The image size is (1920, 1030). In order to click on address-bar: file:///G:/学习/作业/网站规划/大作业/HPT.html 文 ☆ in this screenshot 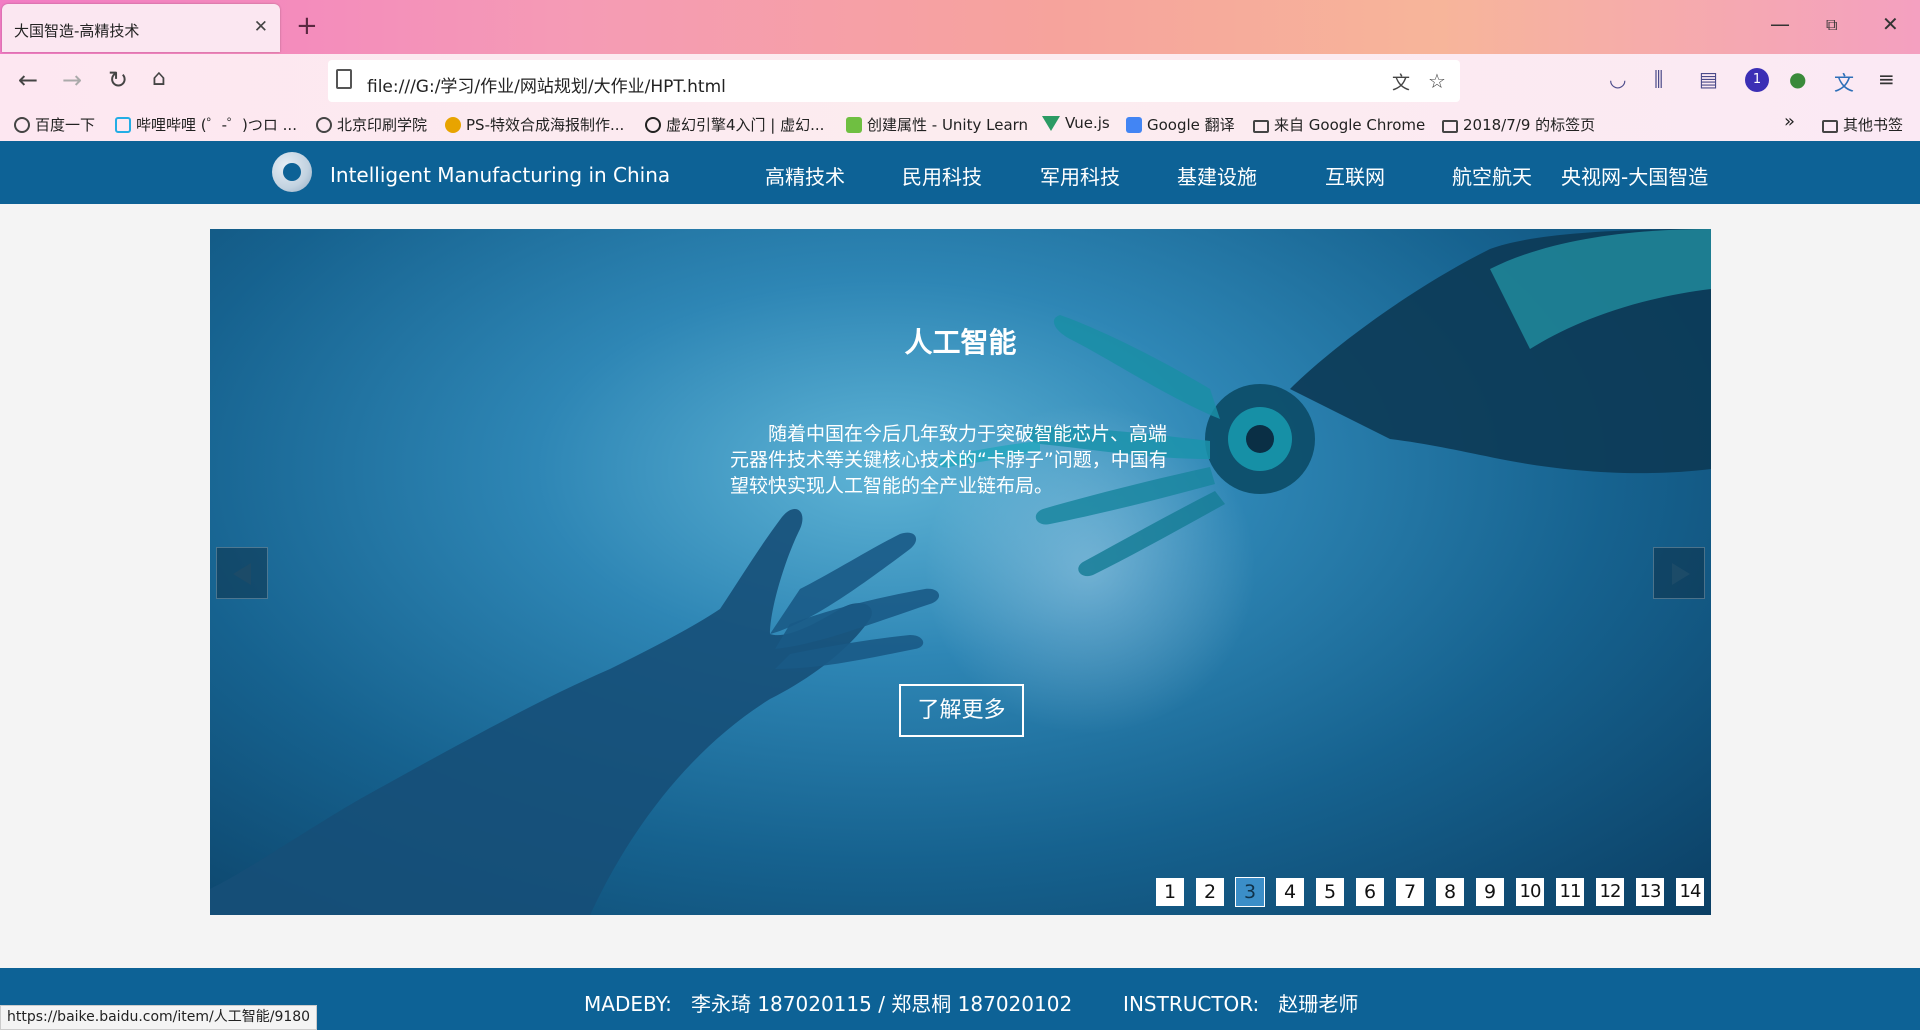, I will do `click(894, 81)`.